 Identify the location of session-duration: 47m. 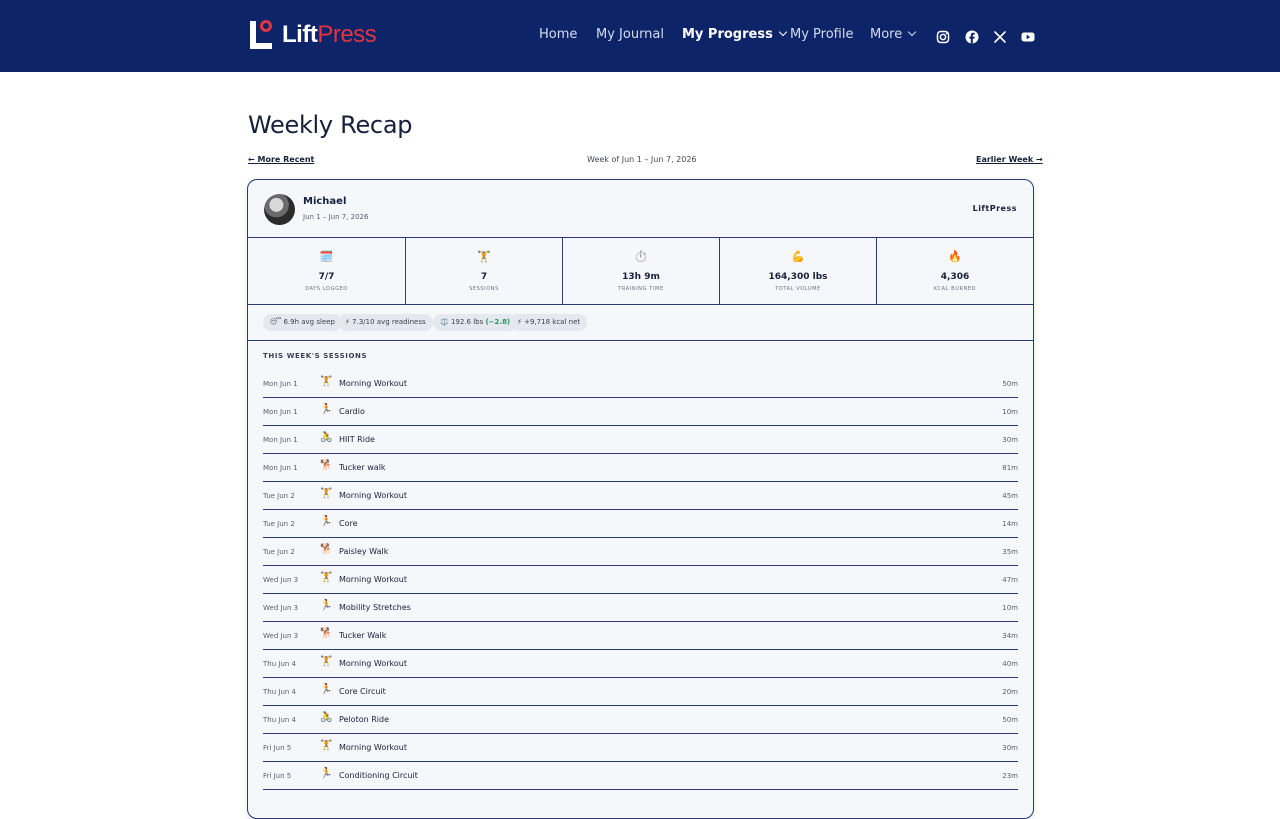
(1010, 580).